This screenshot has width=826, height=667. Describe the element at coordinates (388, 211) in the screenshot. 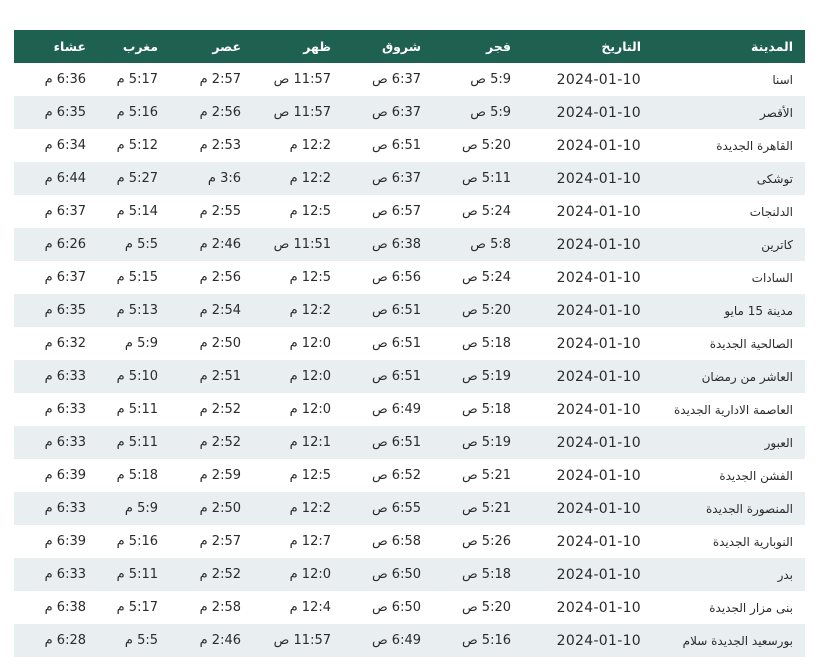

I see `cell-shorouk: 6:57 ص` at that location.